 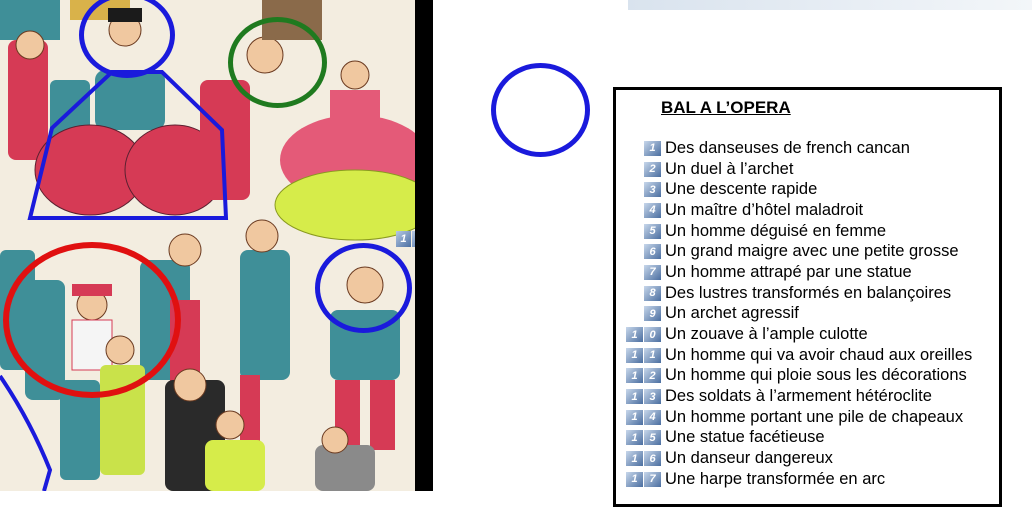 I want to click on list-item: 1 0 Un zouave à l’ample culotte, so click(x=798, y=334).